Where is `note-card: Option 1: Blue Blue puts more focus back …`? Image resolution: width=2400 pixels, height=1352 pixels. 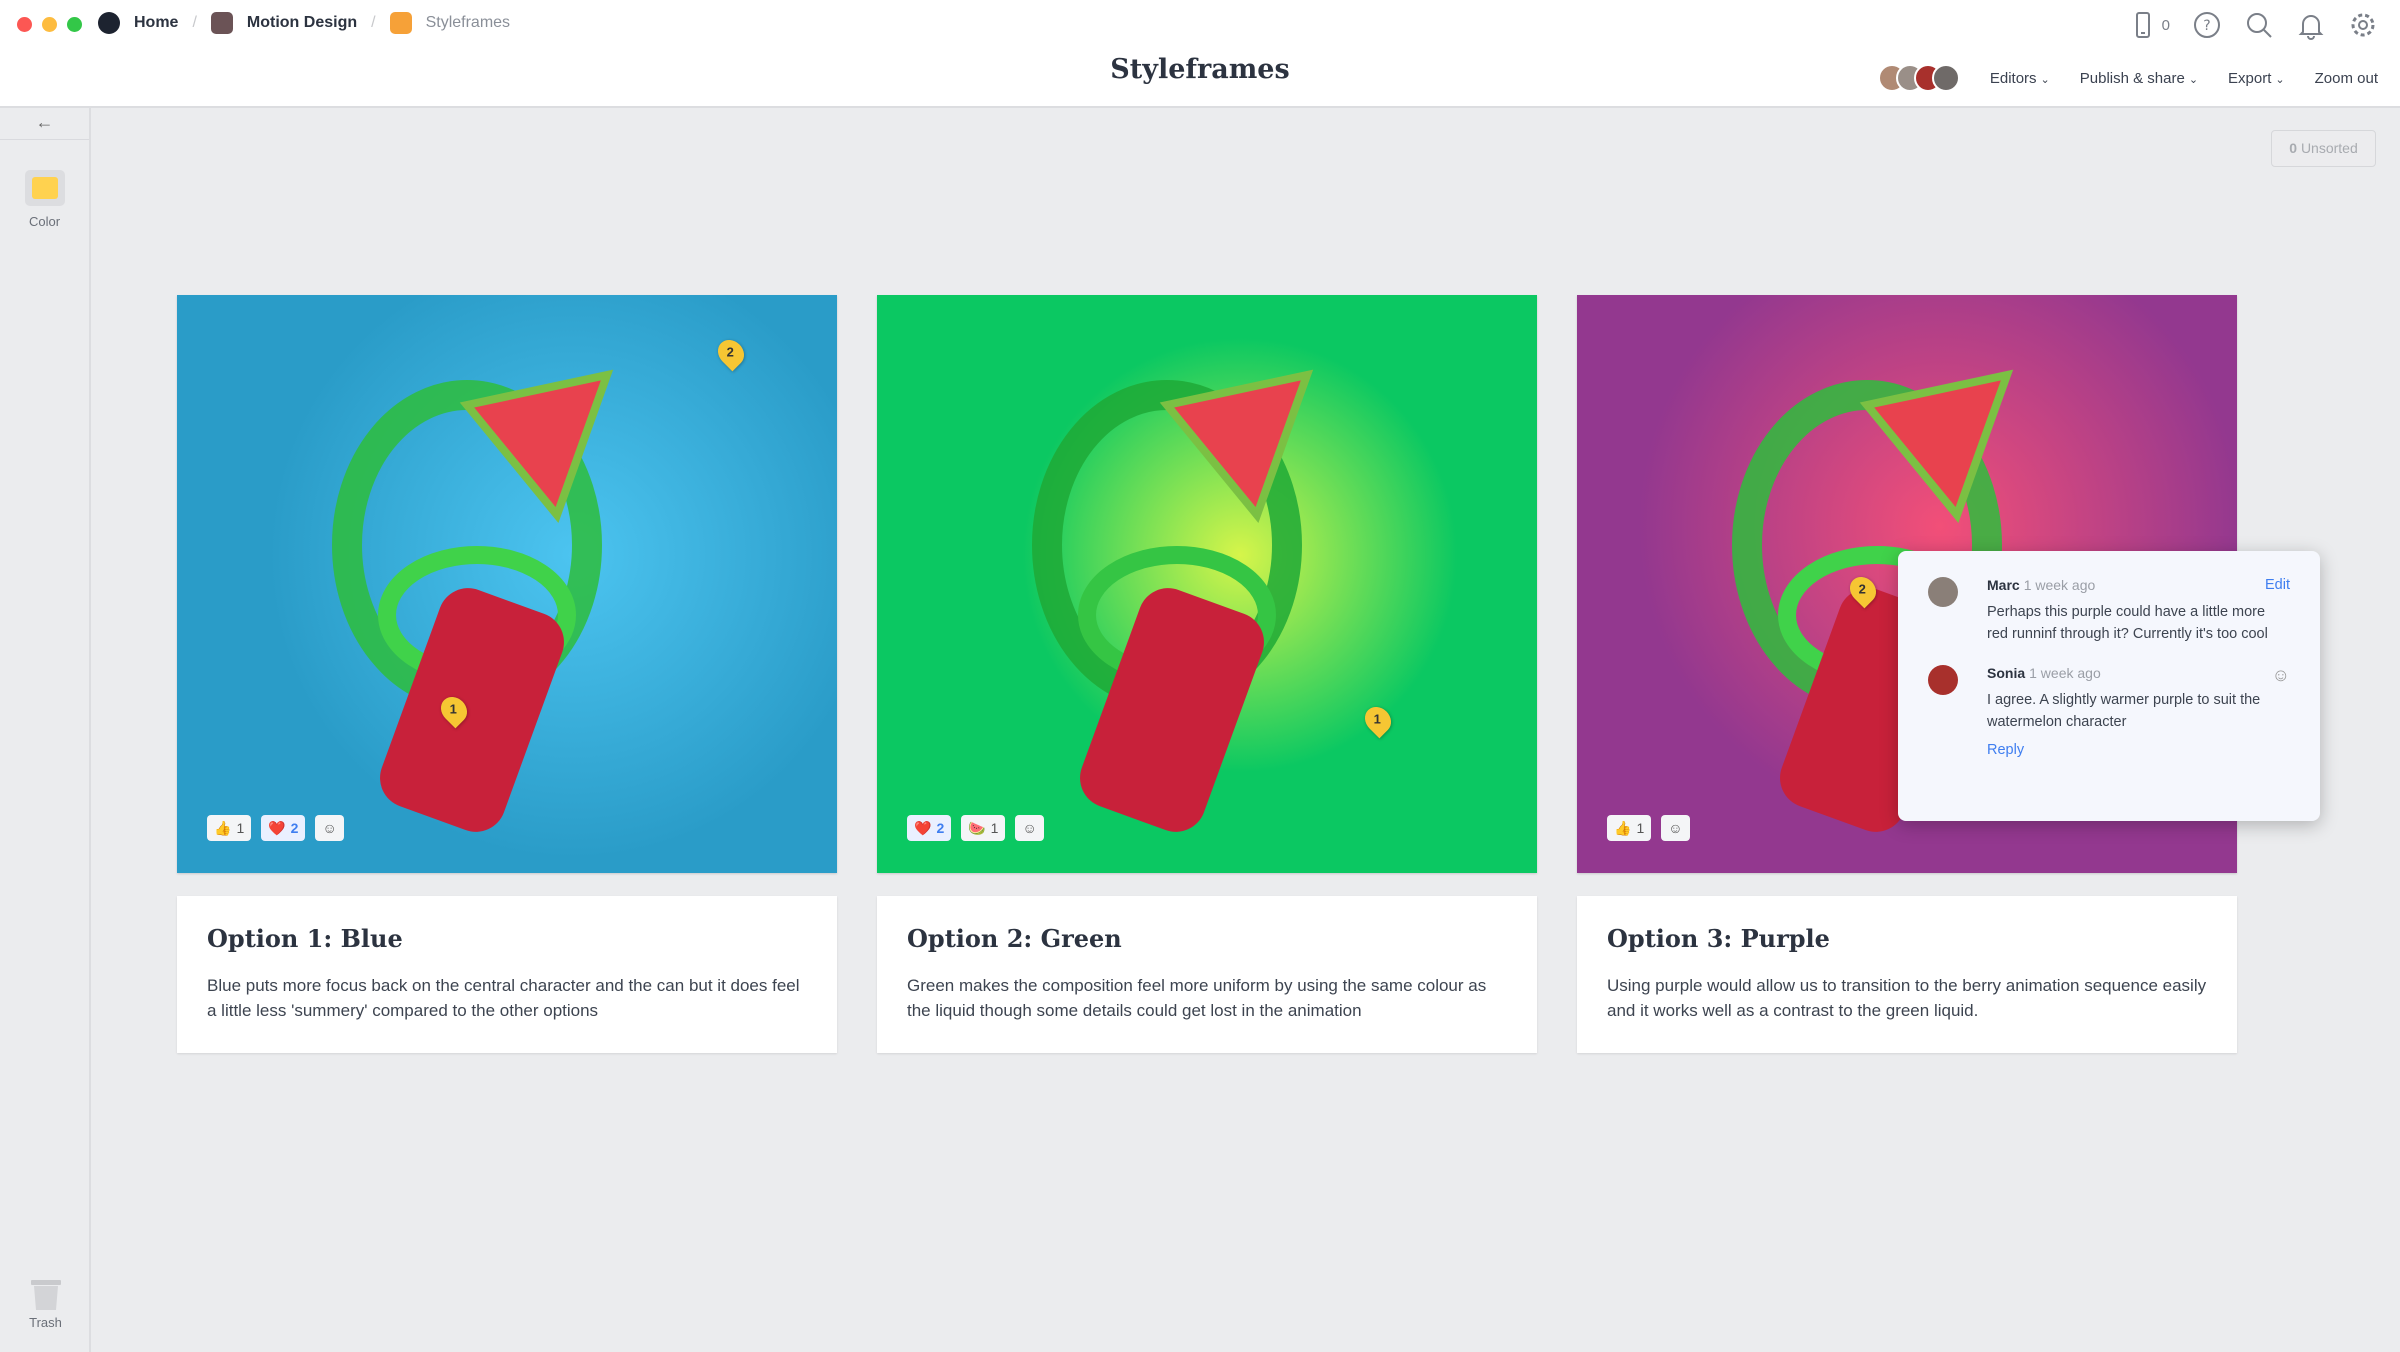 note-card: Option 1: Blue Blue puts more focus back … is located at coordinates (507, 974).